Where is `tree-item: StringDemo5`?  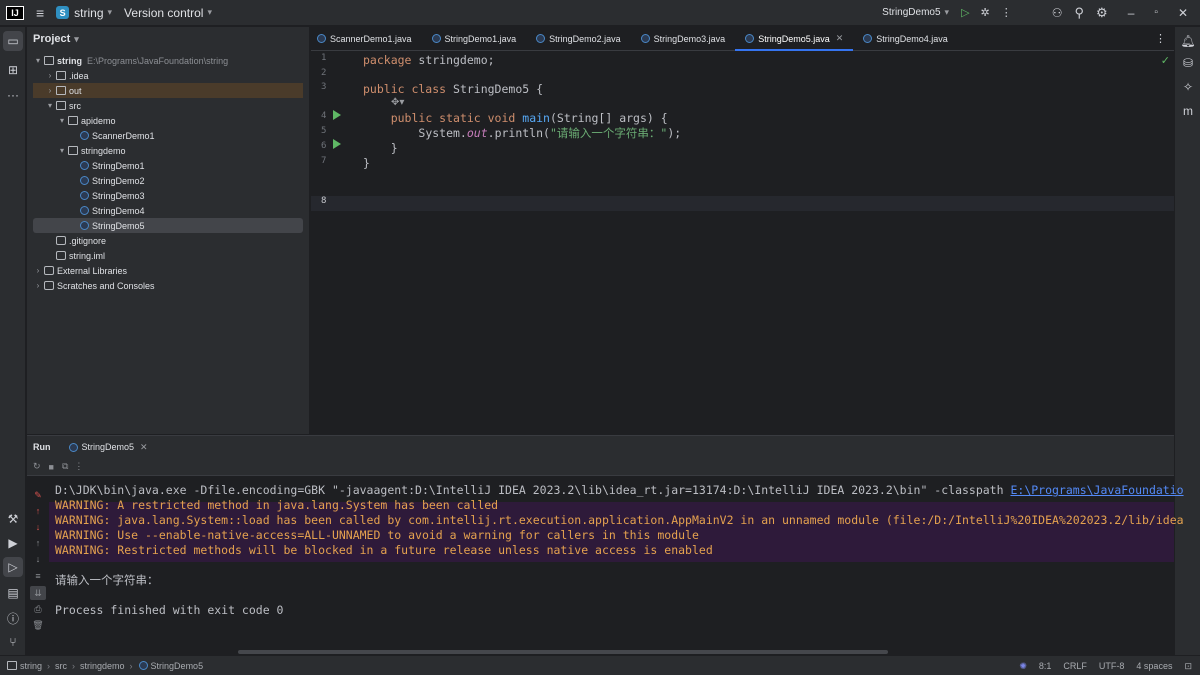
tree-item: StringDemo5 is located at coordinates (168, 225).